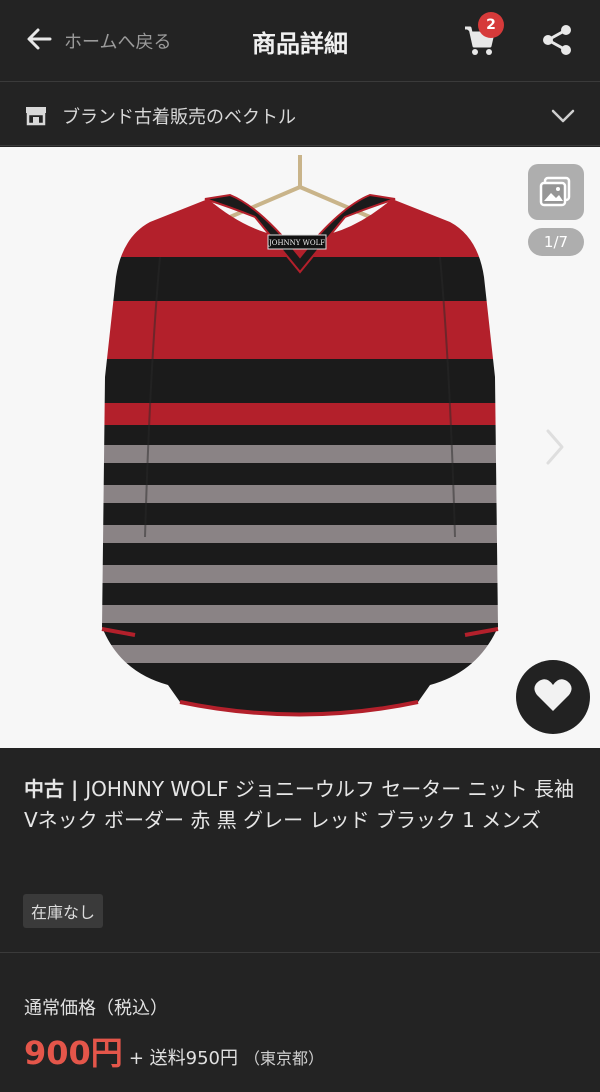 This screenshot has height=1092, width=600. What do you see at coordinates (300, 114) in the screenshot?
I see `shop-bar: ブランド古着販売のベクトル` at bounding box center [300, 114].